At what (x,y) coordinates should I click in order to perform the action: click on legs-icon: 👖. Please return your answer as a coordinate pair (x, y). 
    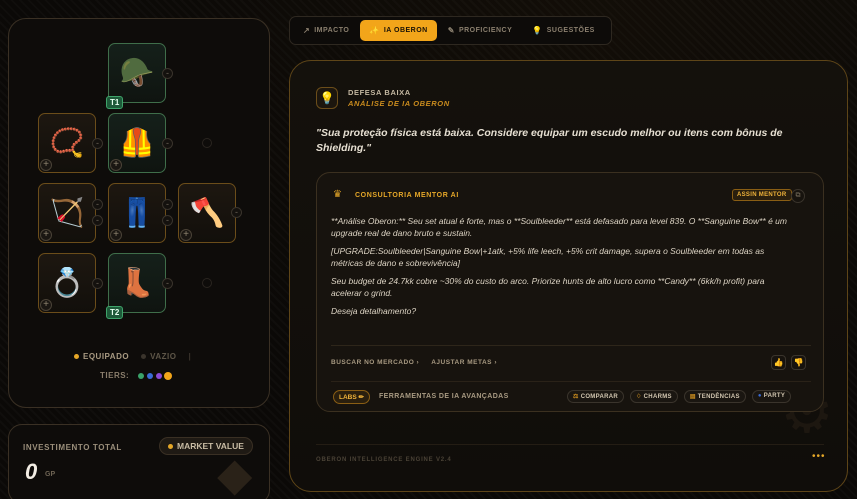
    Looking at the image, I should click on (137, 212).